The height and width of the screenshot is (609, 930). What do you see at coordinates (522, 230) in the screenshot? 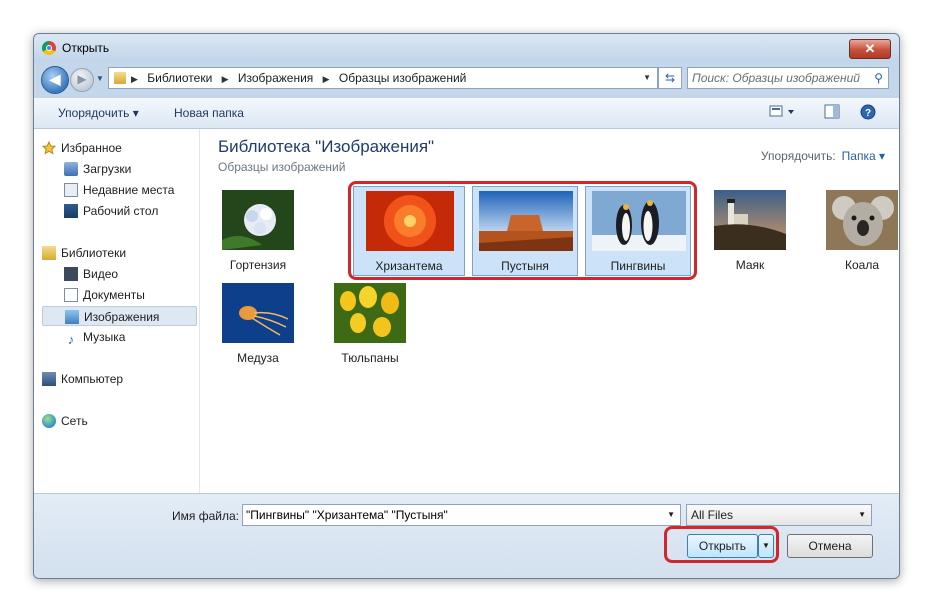
I see `selection-highlight-callout` at bounding box center [522, 230].